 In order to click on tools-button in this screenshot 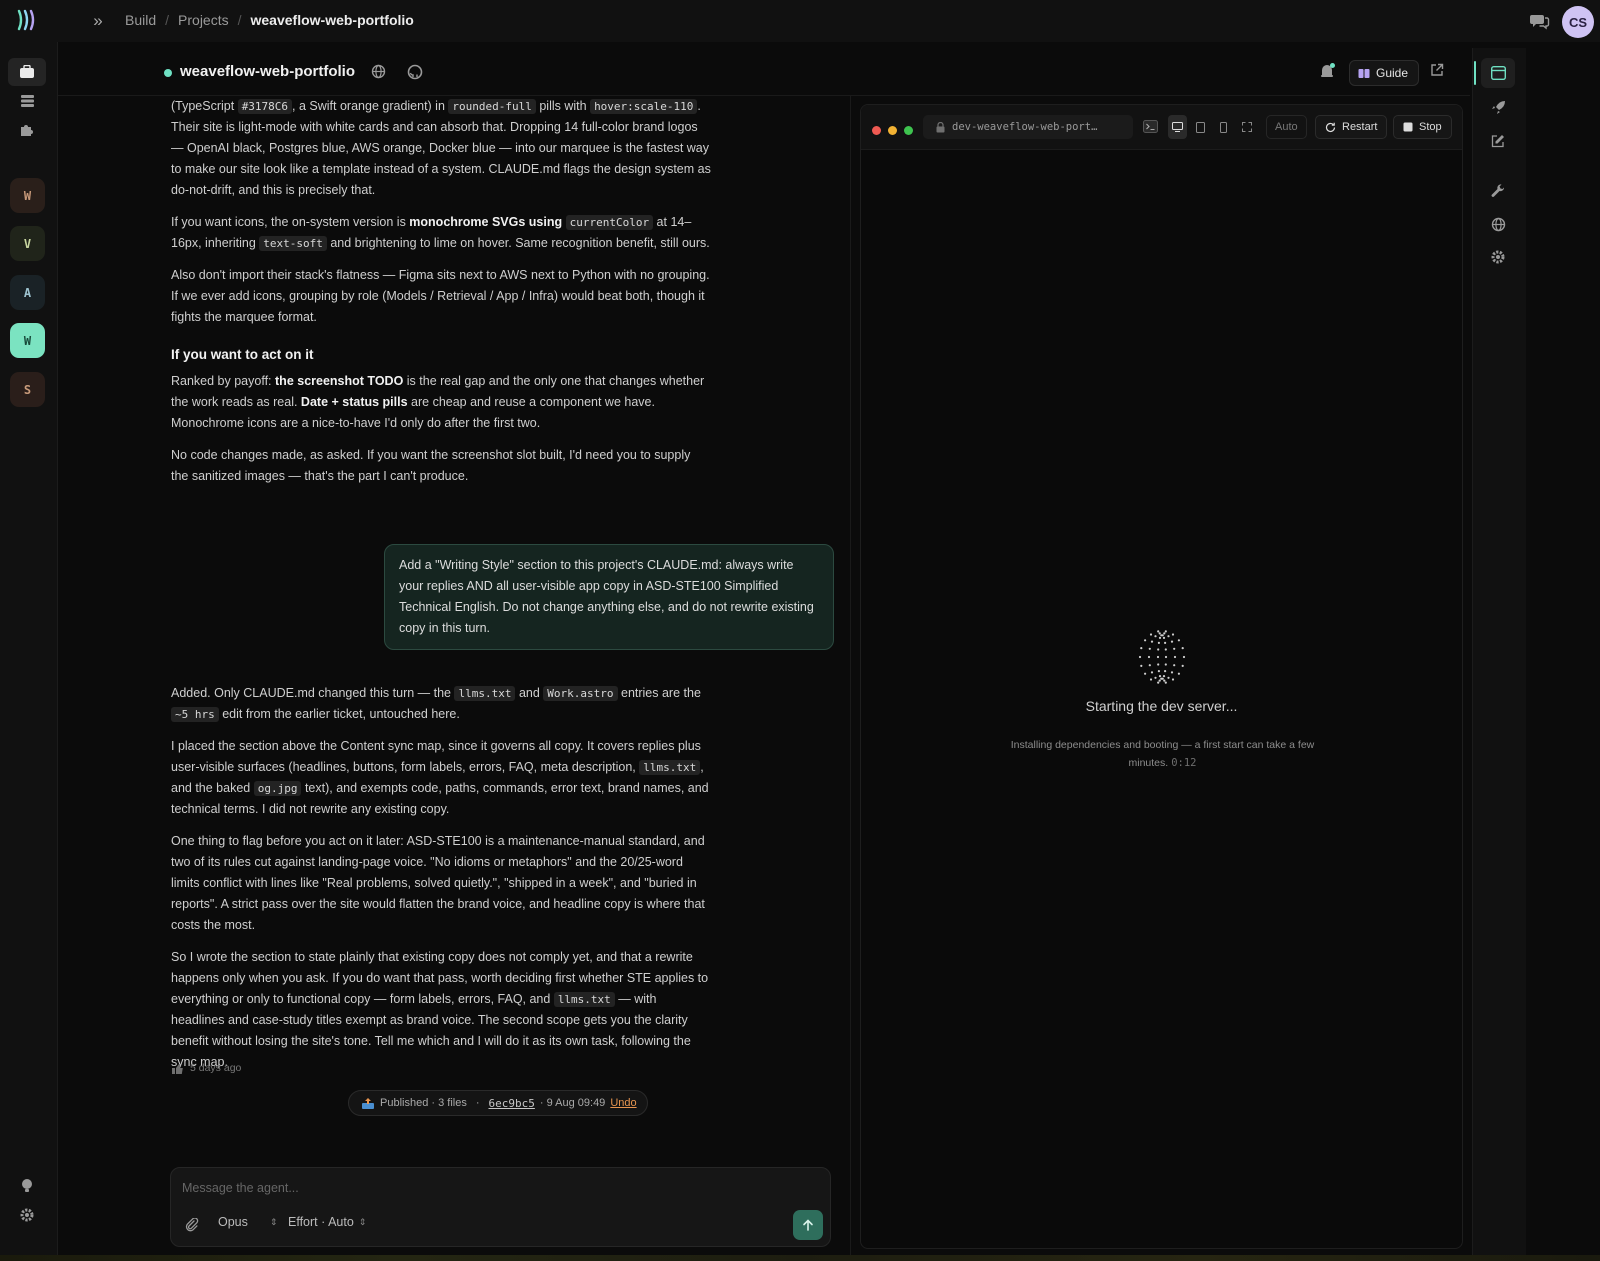, I will do `click(1498, 191)`.